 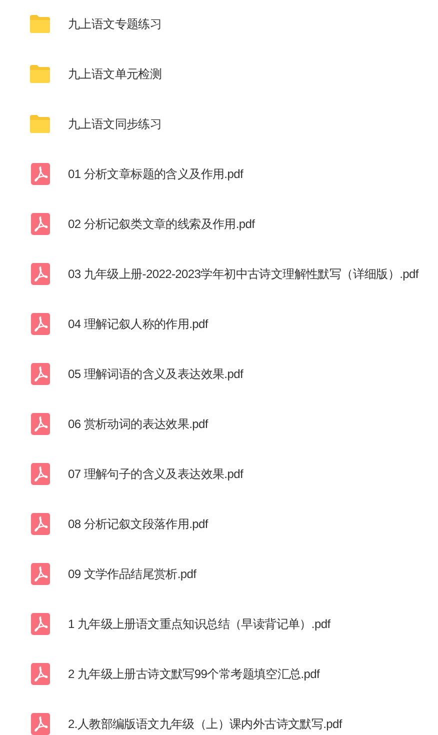 I want to click on file-name: 2.人教部编版语文九年级（上）课内外古诗文默写.pdf, so click(x=205, y=724).